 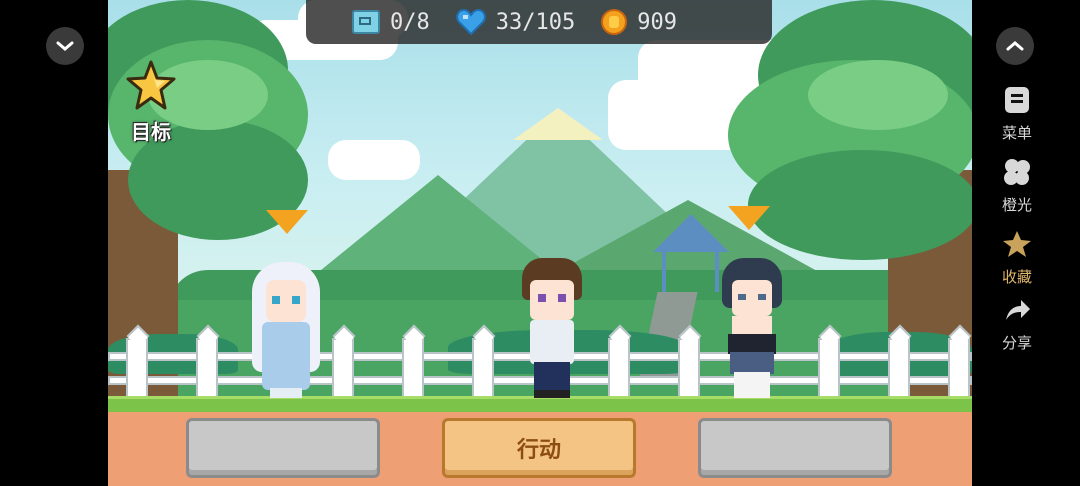 What do you see at coordinates (1017, 324) in the screenshot?
I see `side-menu-item-share: 分享` at bounding box center [1017, 324].